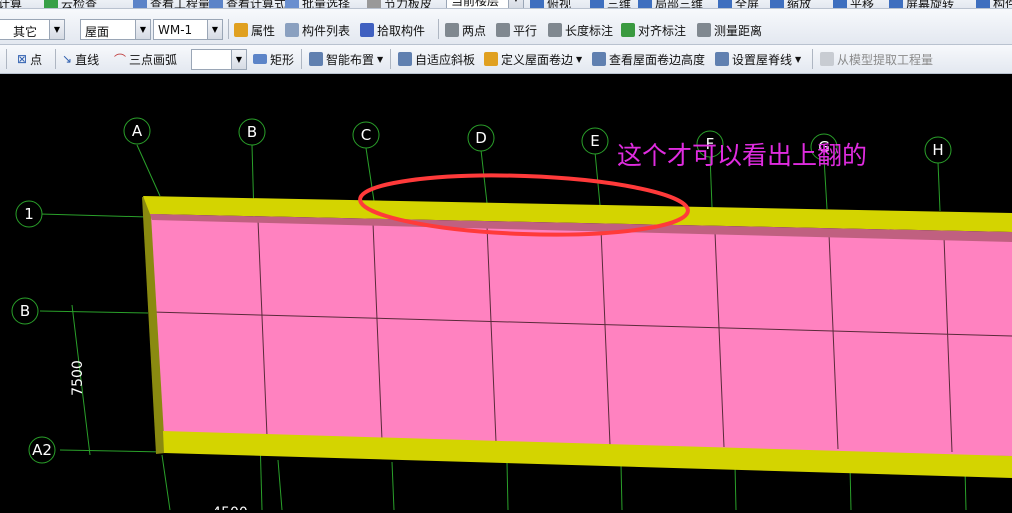  I want to click on axis-top-C-label: C, so click(366, 135).